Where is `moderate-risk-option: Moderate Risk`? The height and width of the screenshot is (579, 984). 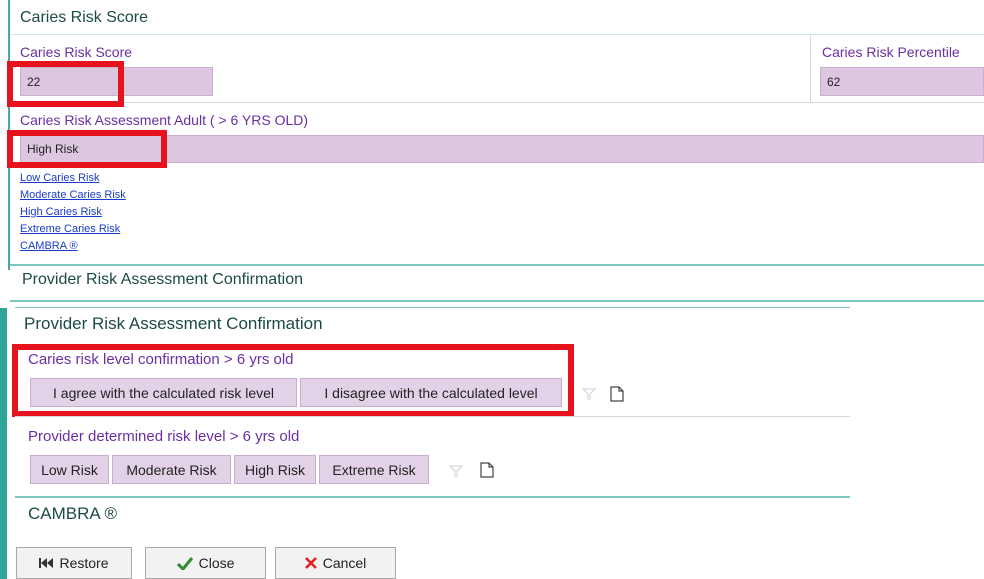
moderate-risk-option: Moderate Risk is located at coordinates (171, 469).